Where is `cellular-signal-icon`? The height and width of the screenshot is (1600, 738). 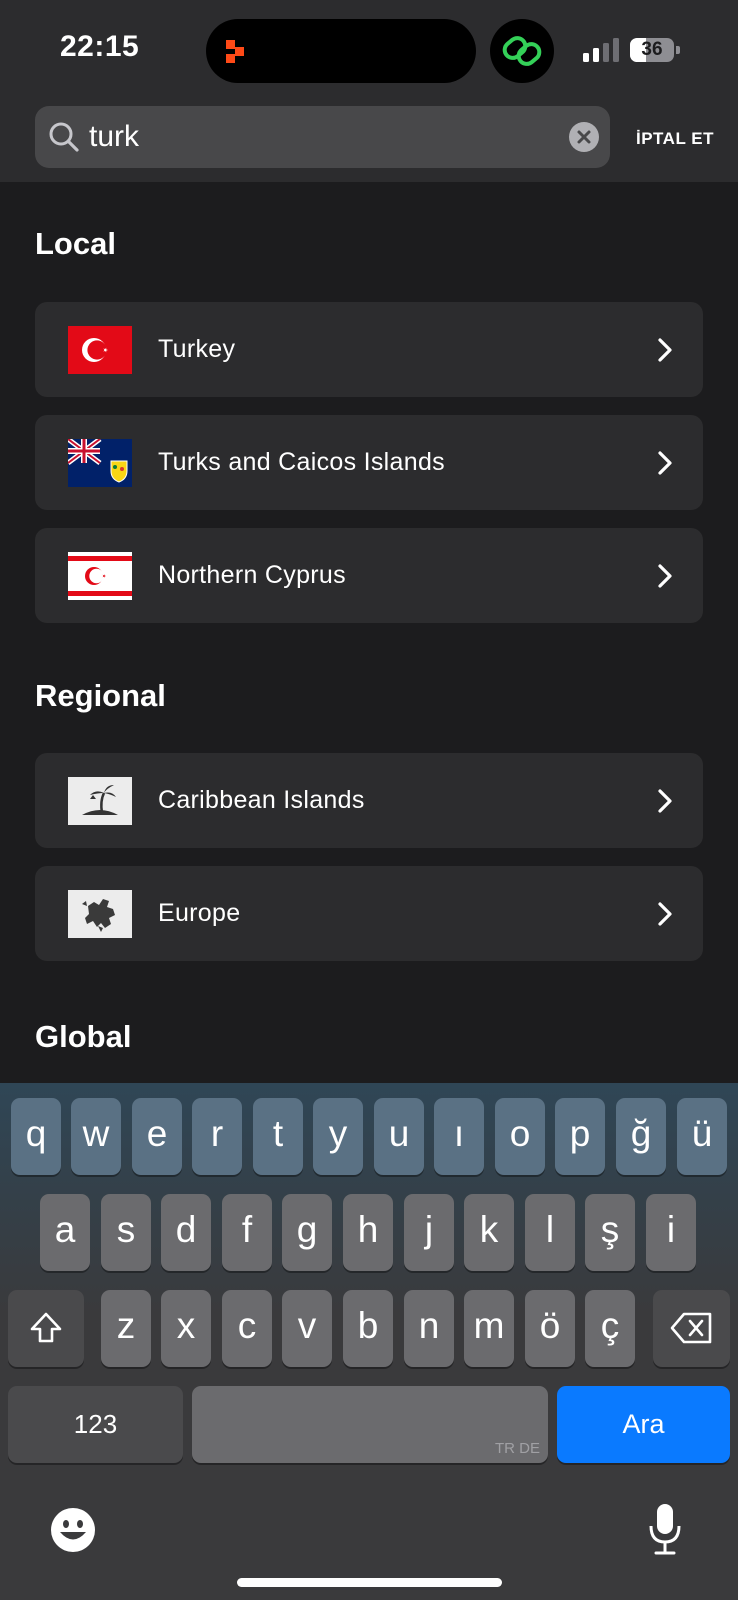
cellular-signal-icon is located at coordinates (601, 50).